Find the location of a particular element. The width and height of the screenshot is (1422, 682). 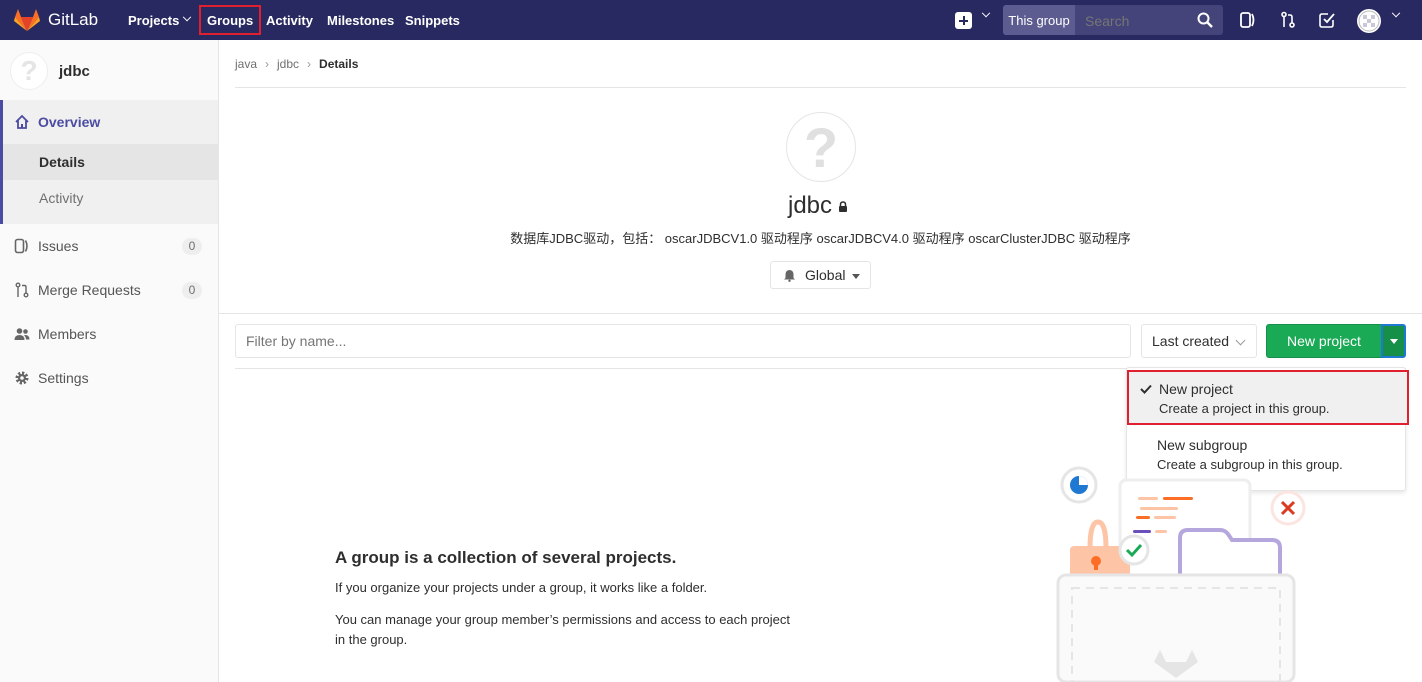

group-avatar: ? is located at coordinates (29, 71).